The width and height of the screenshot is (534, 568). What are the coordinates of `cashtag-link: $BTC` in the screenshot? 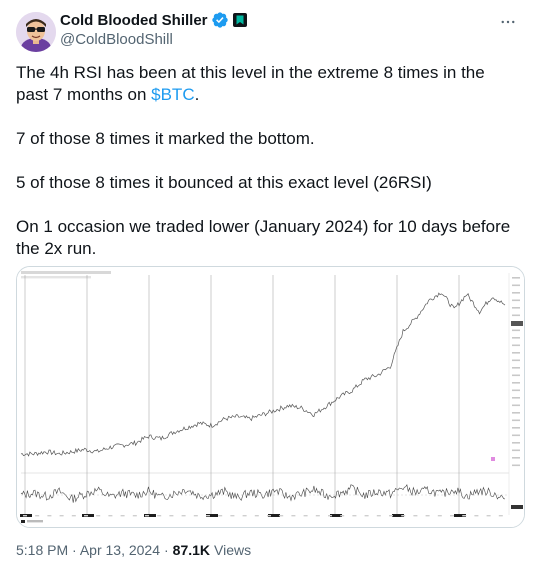 It's located at (172, 94).